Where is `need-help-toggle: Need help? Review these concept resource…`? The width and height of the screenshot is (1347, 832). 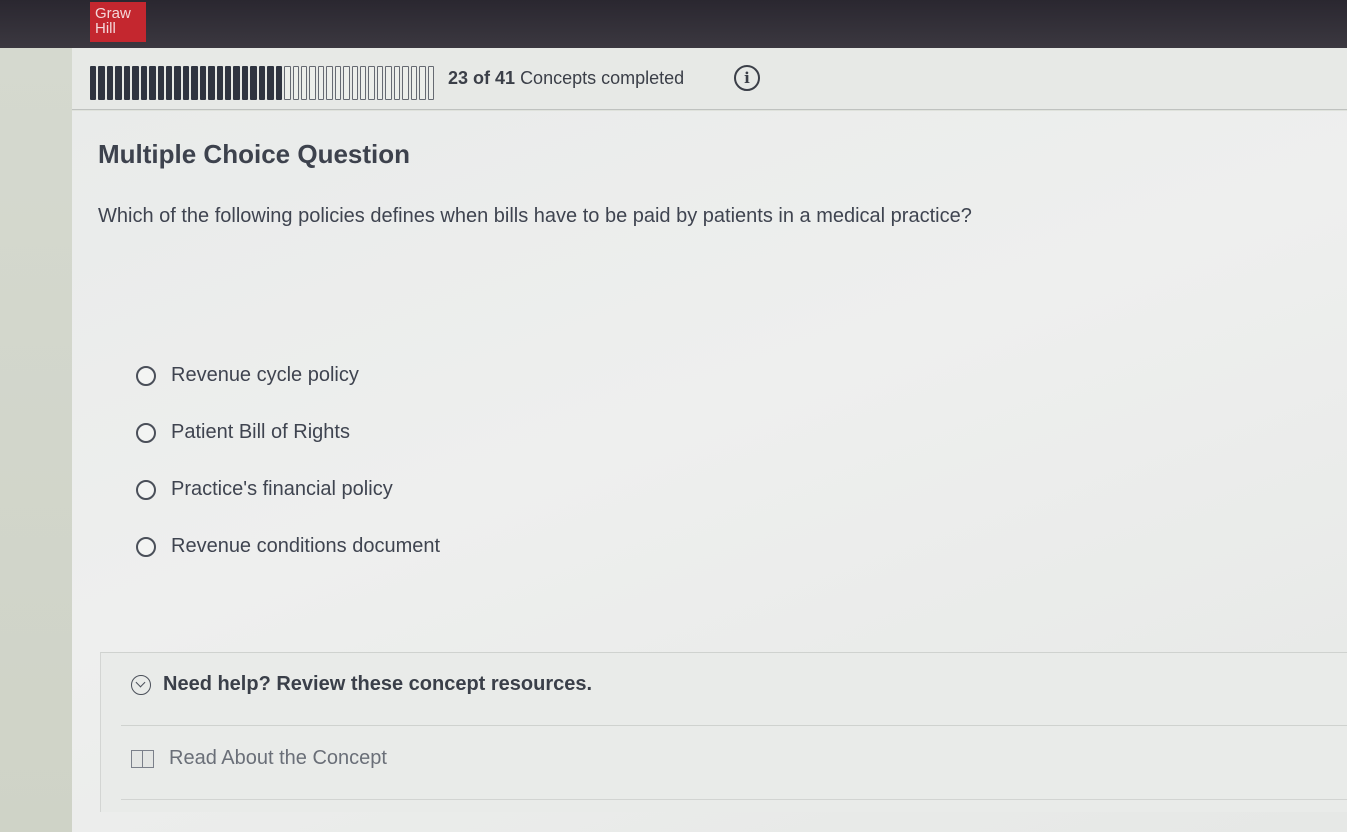 need-help-toggle: Need help? Review these concept resource… is located at coordinates (361, 684).